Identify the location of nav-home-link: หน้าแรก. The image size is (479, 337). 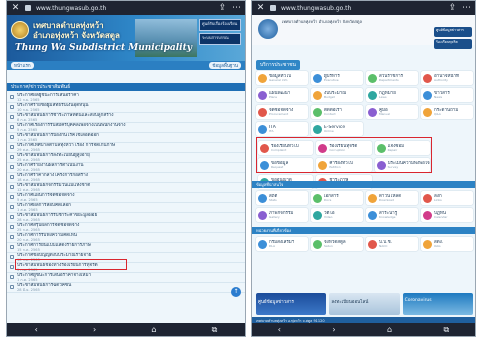
(22, 65).